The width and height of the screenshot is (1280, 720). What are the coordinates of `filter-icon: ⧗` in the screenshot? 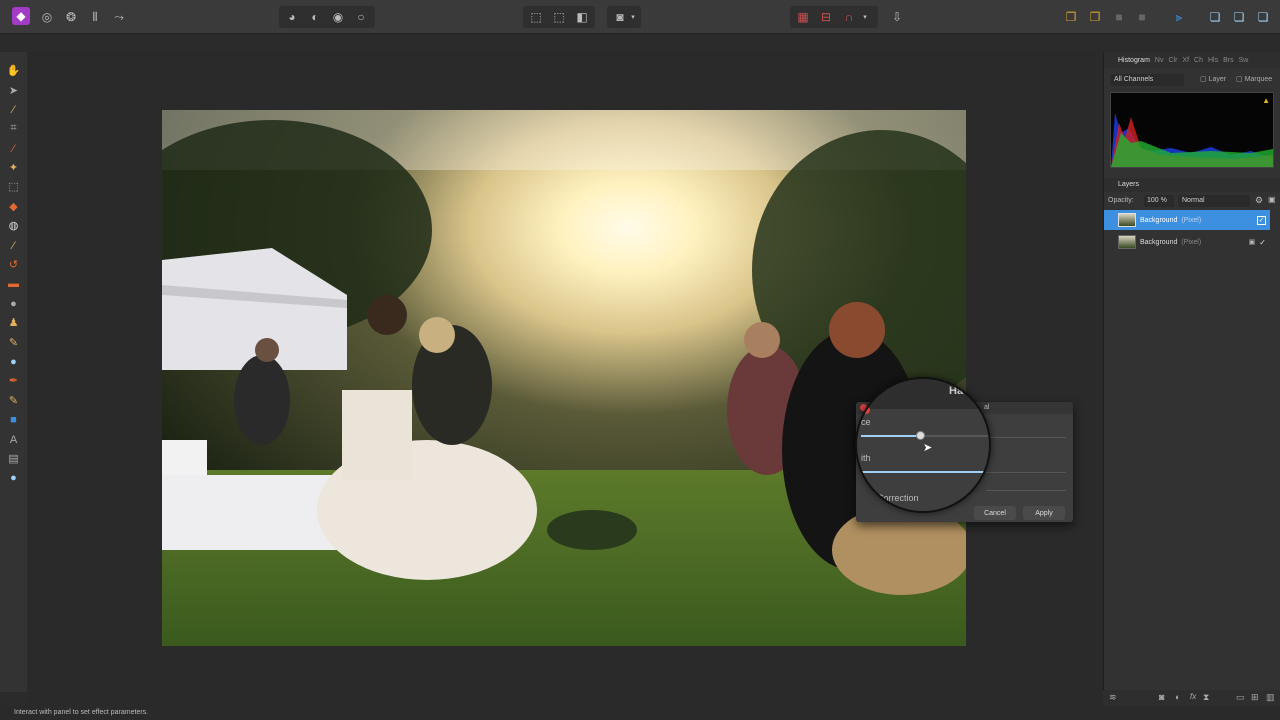 It's located at (1206, 697).